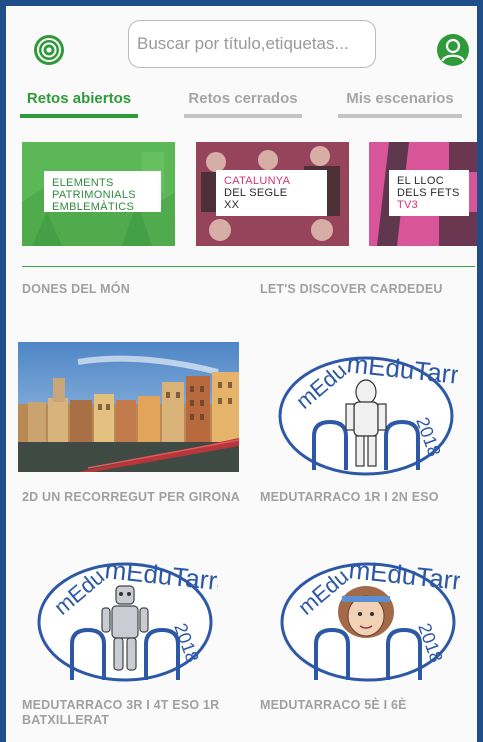 Image resolution: width=483 pixels, height=742 pixels. What do you see at coordinates (365, 289) in the screenshot?
I see `scenario-title-lets-discover-cardedeu: LET'S DISCOVER CARDEDEU` at bounding box center [365, 289].